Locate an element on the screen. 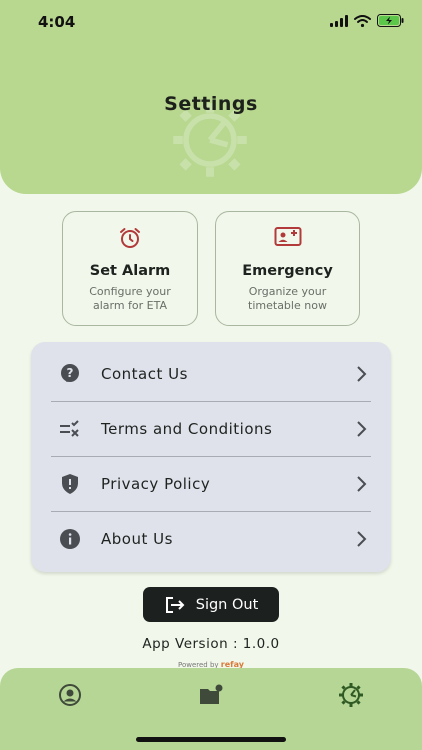  folder-icon is located at coordinates (211, 694).